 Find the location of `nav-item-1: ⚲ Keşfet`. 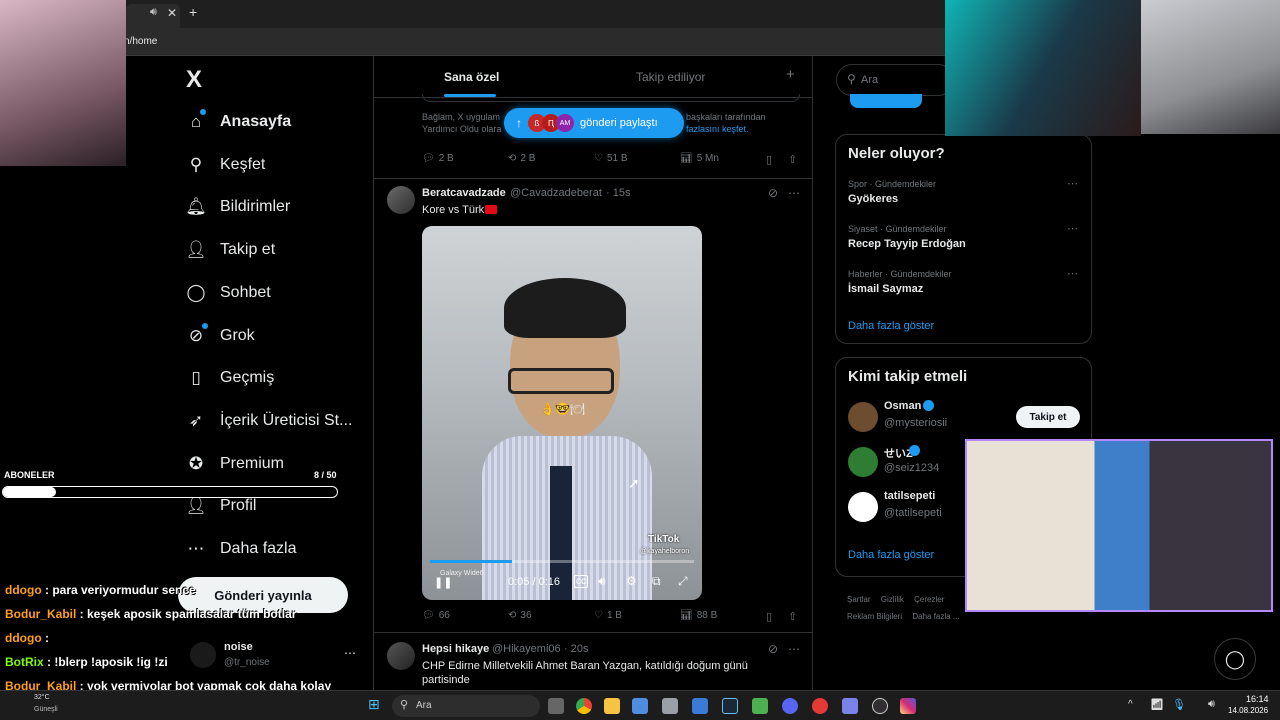

nav-item-1: ⚲ Keşfet is located at coordinates (226, 165).